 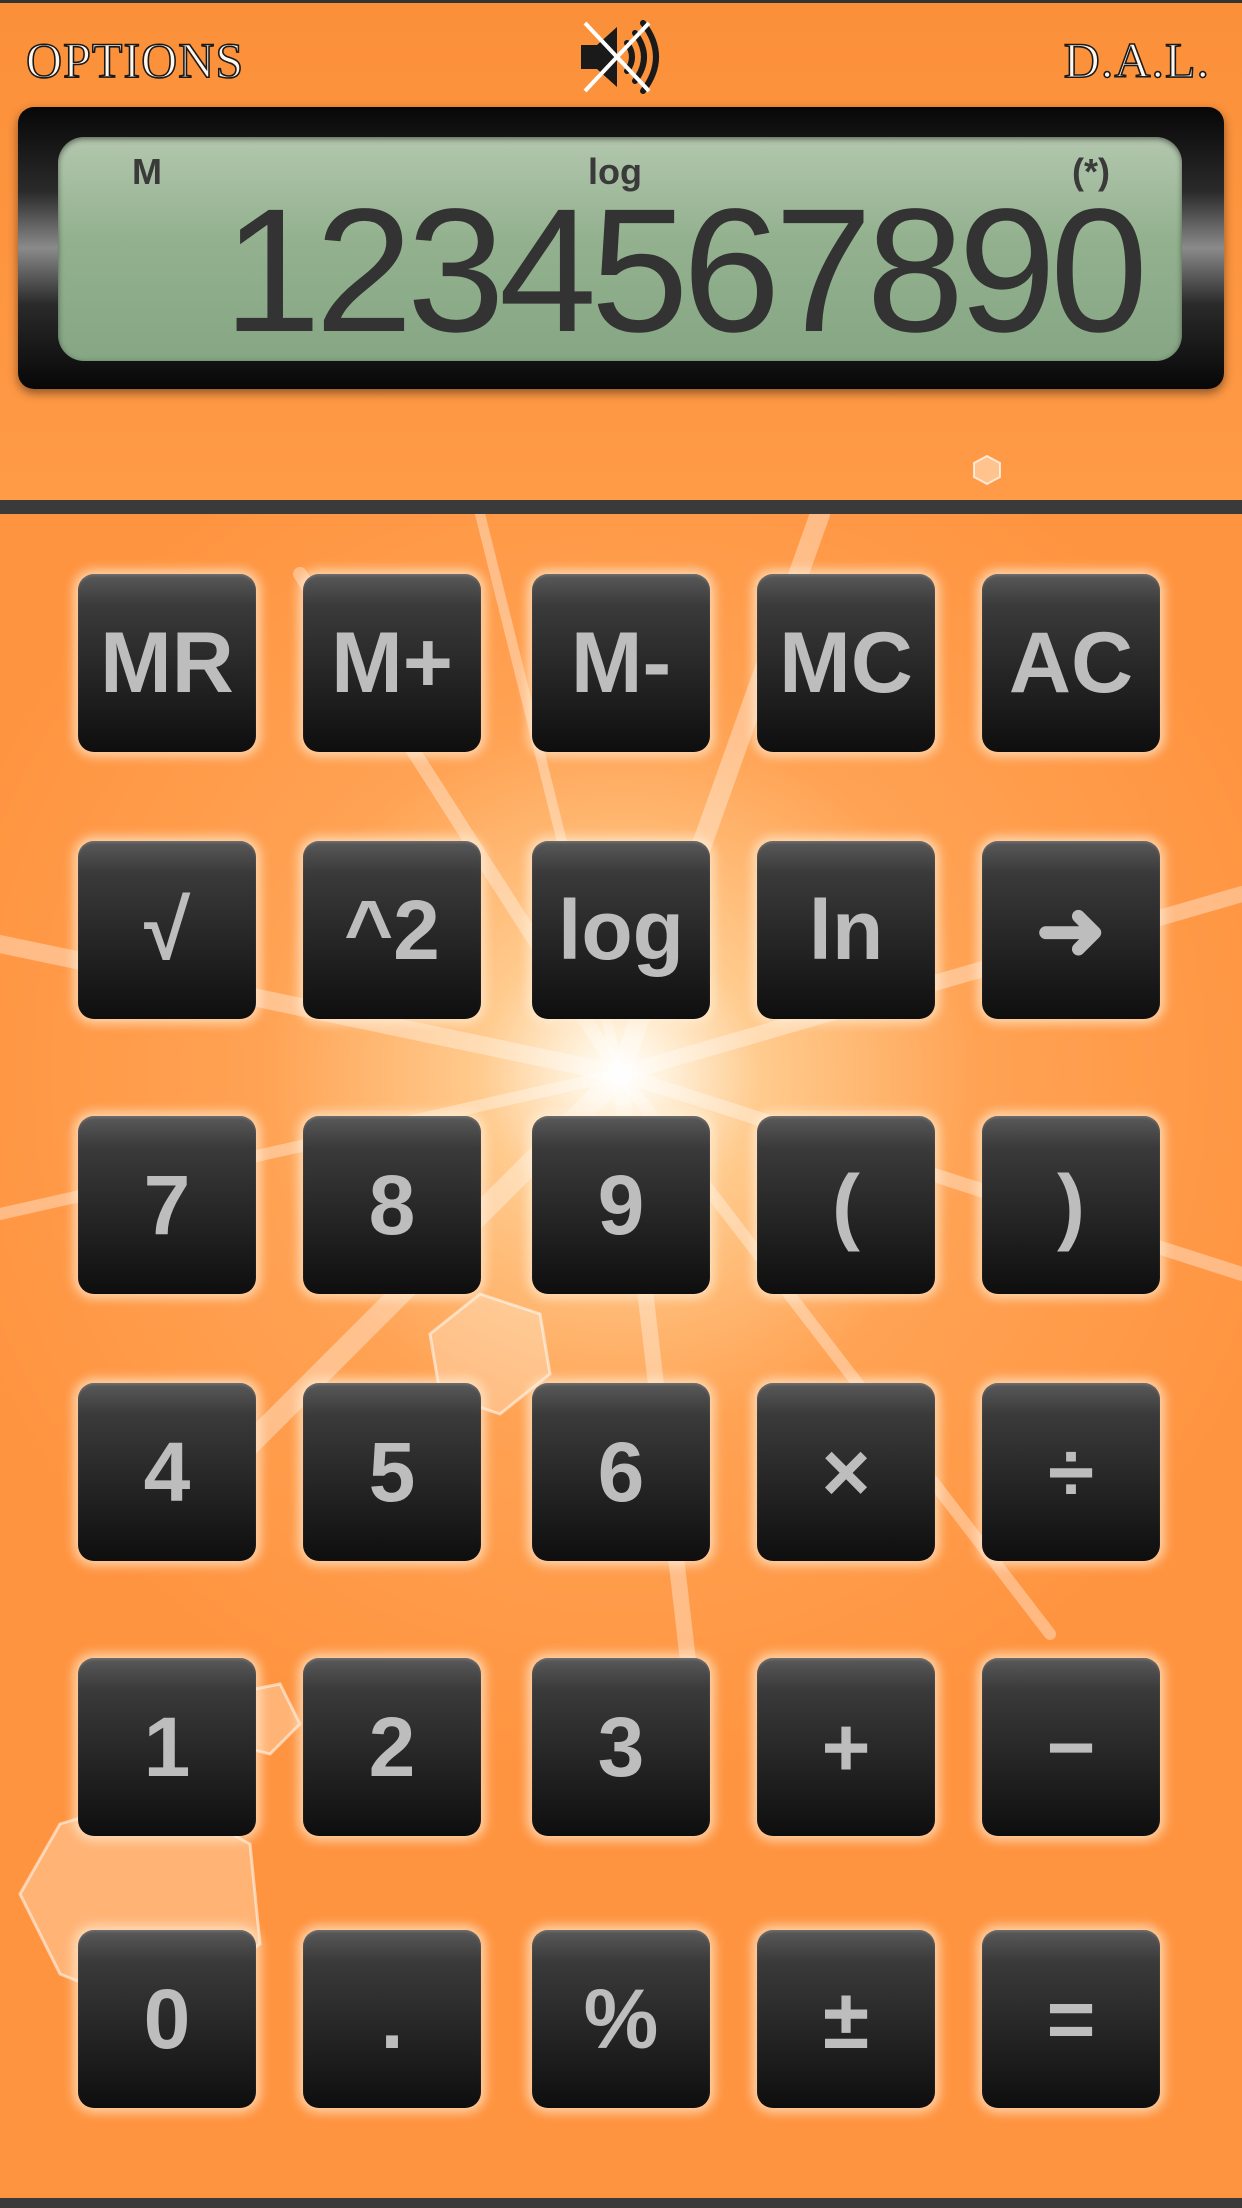 I want to click on key-label: ), so click(x=1071, y=1205).